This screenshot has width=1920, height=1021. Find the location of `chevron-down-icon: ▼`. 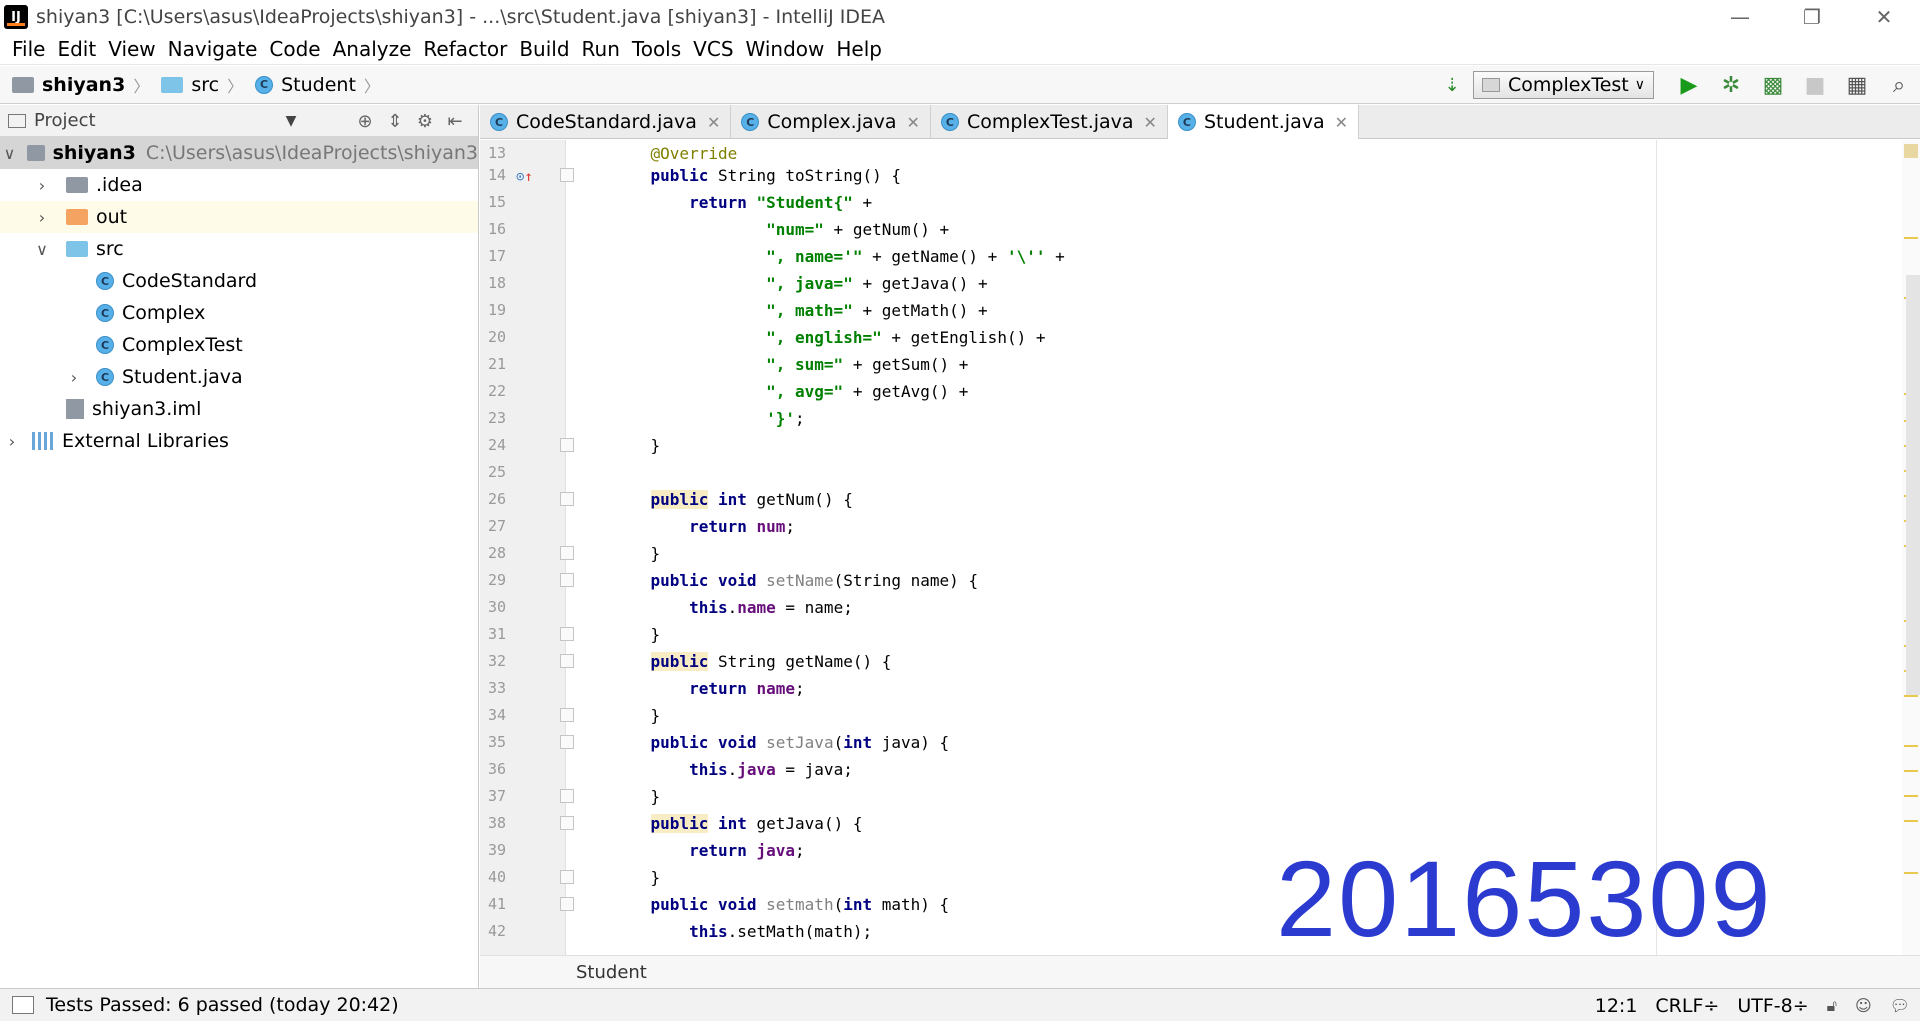

chevron-down-icon: ▼ is located at coordinates (291, 121).